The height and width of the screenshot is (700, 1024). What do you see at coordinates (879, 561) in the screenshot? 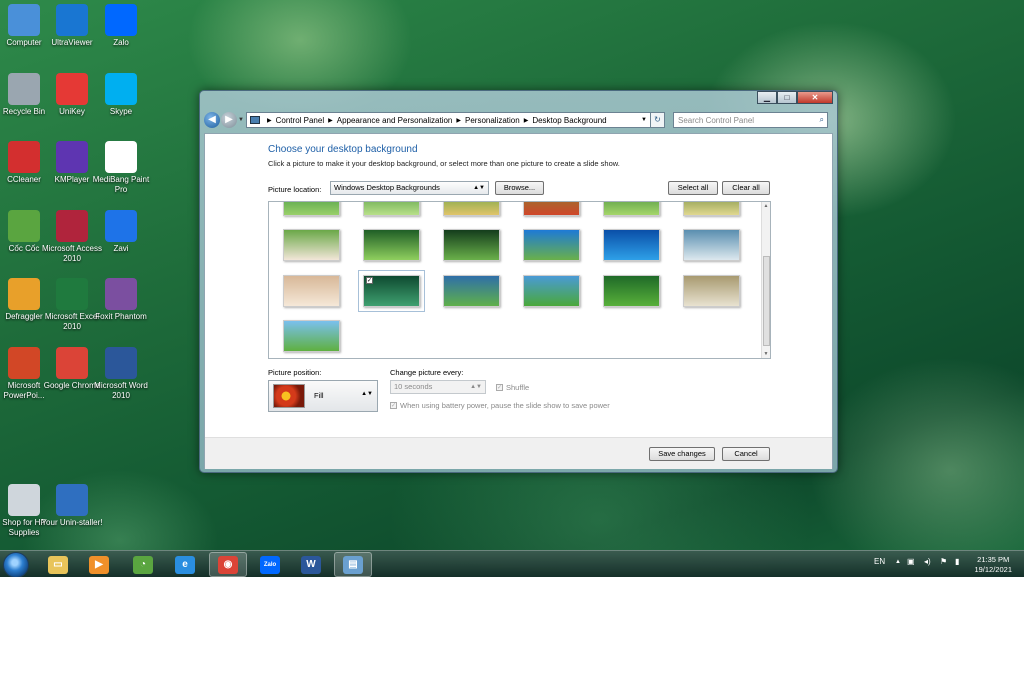
I see `language-indicator: EN` at bounding box center [879, 561].